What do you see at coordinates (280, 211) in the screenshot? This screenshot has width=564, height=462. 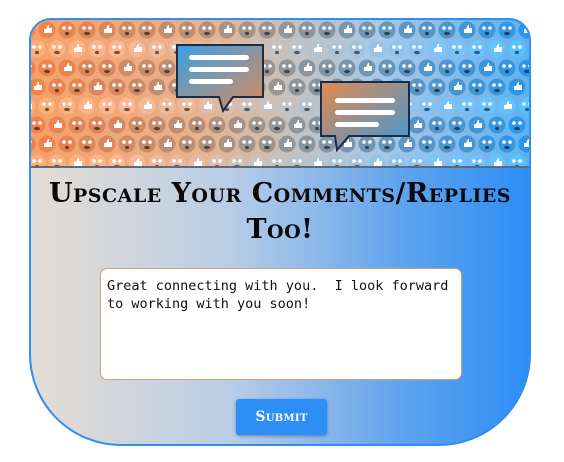 I see `page-title: Upscale Your Comments/Replies Too!` at bounding box center [280, 211].